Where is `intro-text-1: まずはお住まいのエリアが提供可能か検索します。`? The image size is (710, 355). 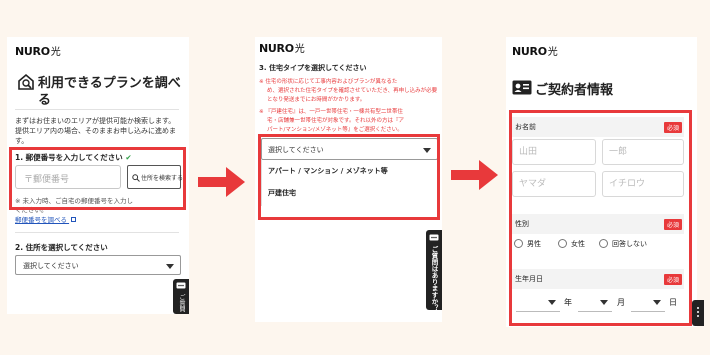
intro-text-1: まずはお住まいのエリアが提供可能か検索します。 is located at coordinates (95, 121).